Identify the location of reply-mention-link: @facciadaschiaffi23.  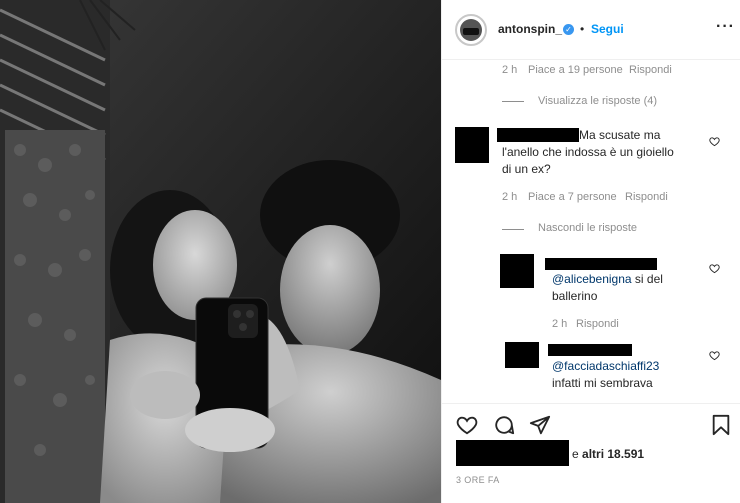
(605, 366).